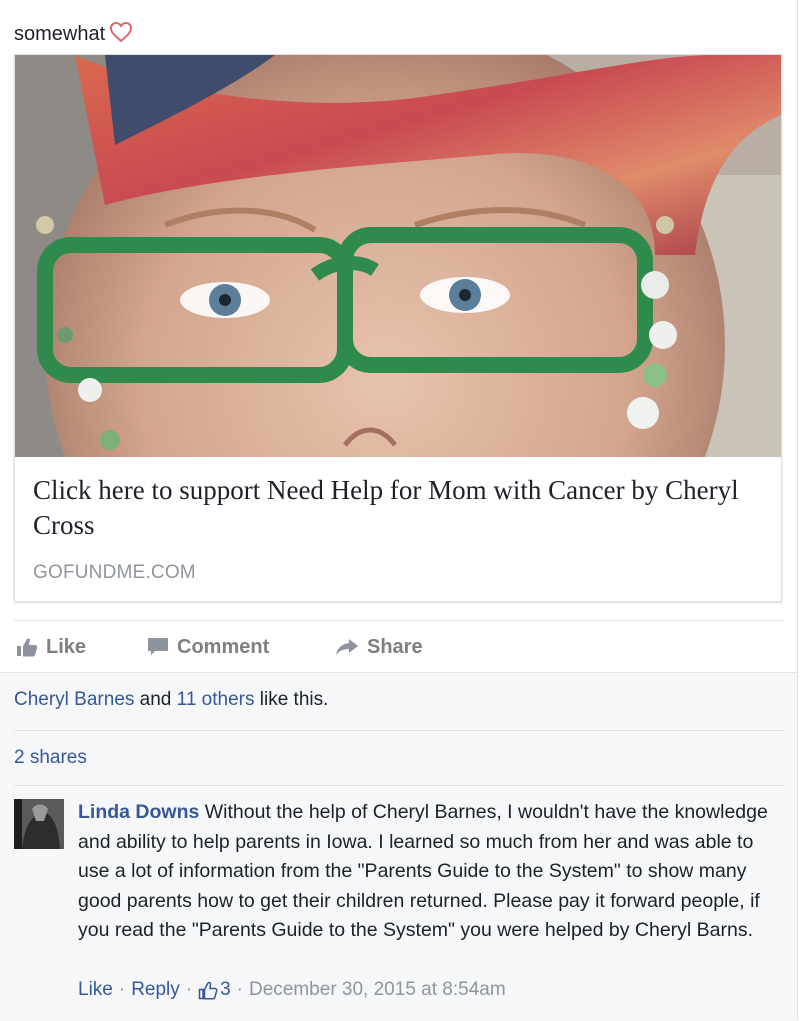 Image resolution: width=806 pixels, height=1021 pixels. Describe the element at coordinates (73, 33) in the screenshot. I see `post-text-line: somewhat` at that location.